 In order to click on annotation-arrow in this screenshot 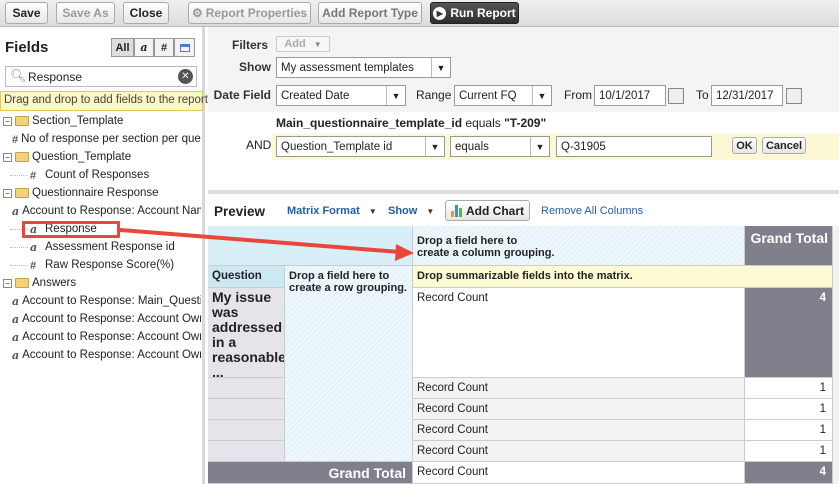, I will do `click(266, 244)`.